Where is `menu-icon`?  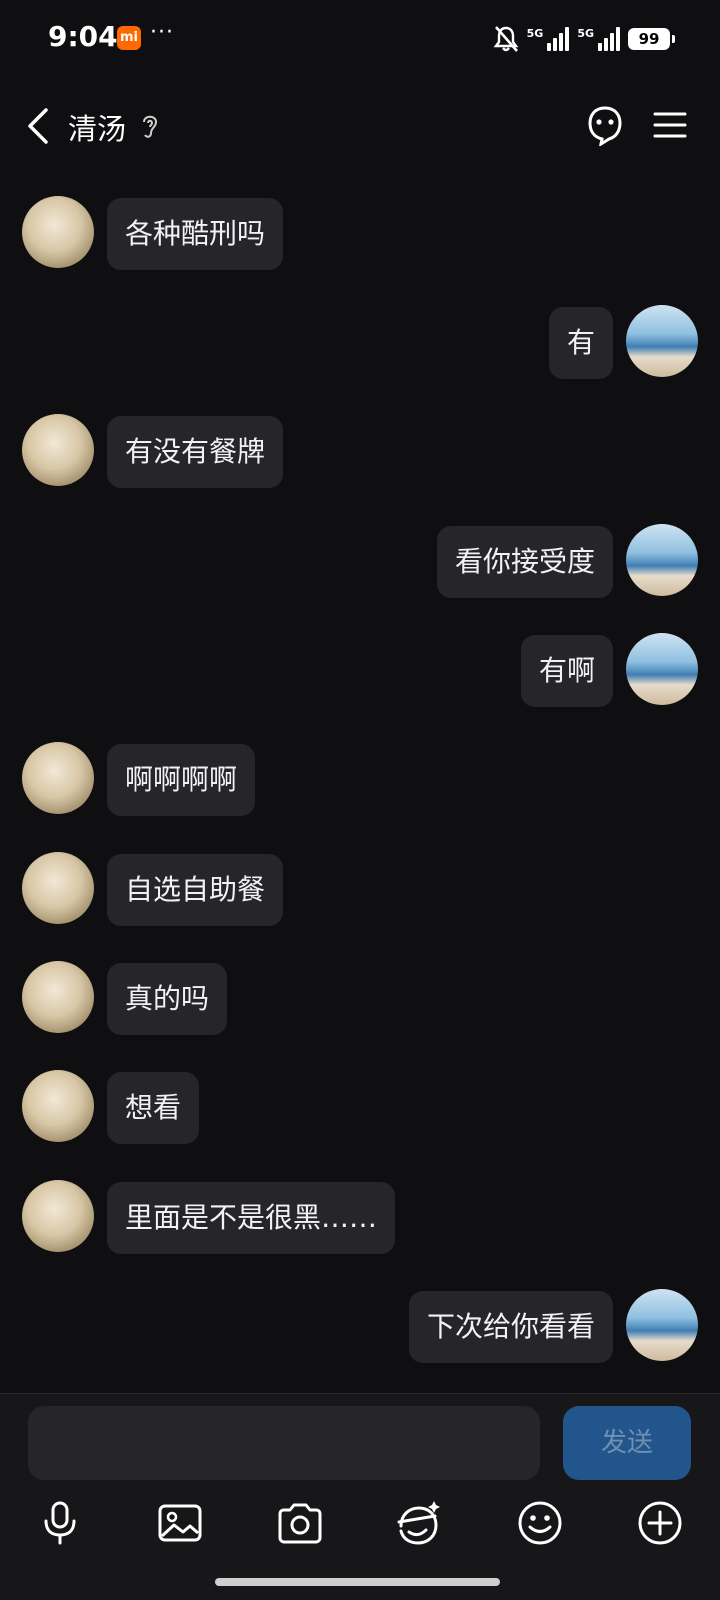
menu-icon is located at coordinates (670, 125).